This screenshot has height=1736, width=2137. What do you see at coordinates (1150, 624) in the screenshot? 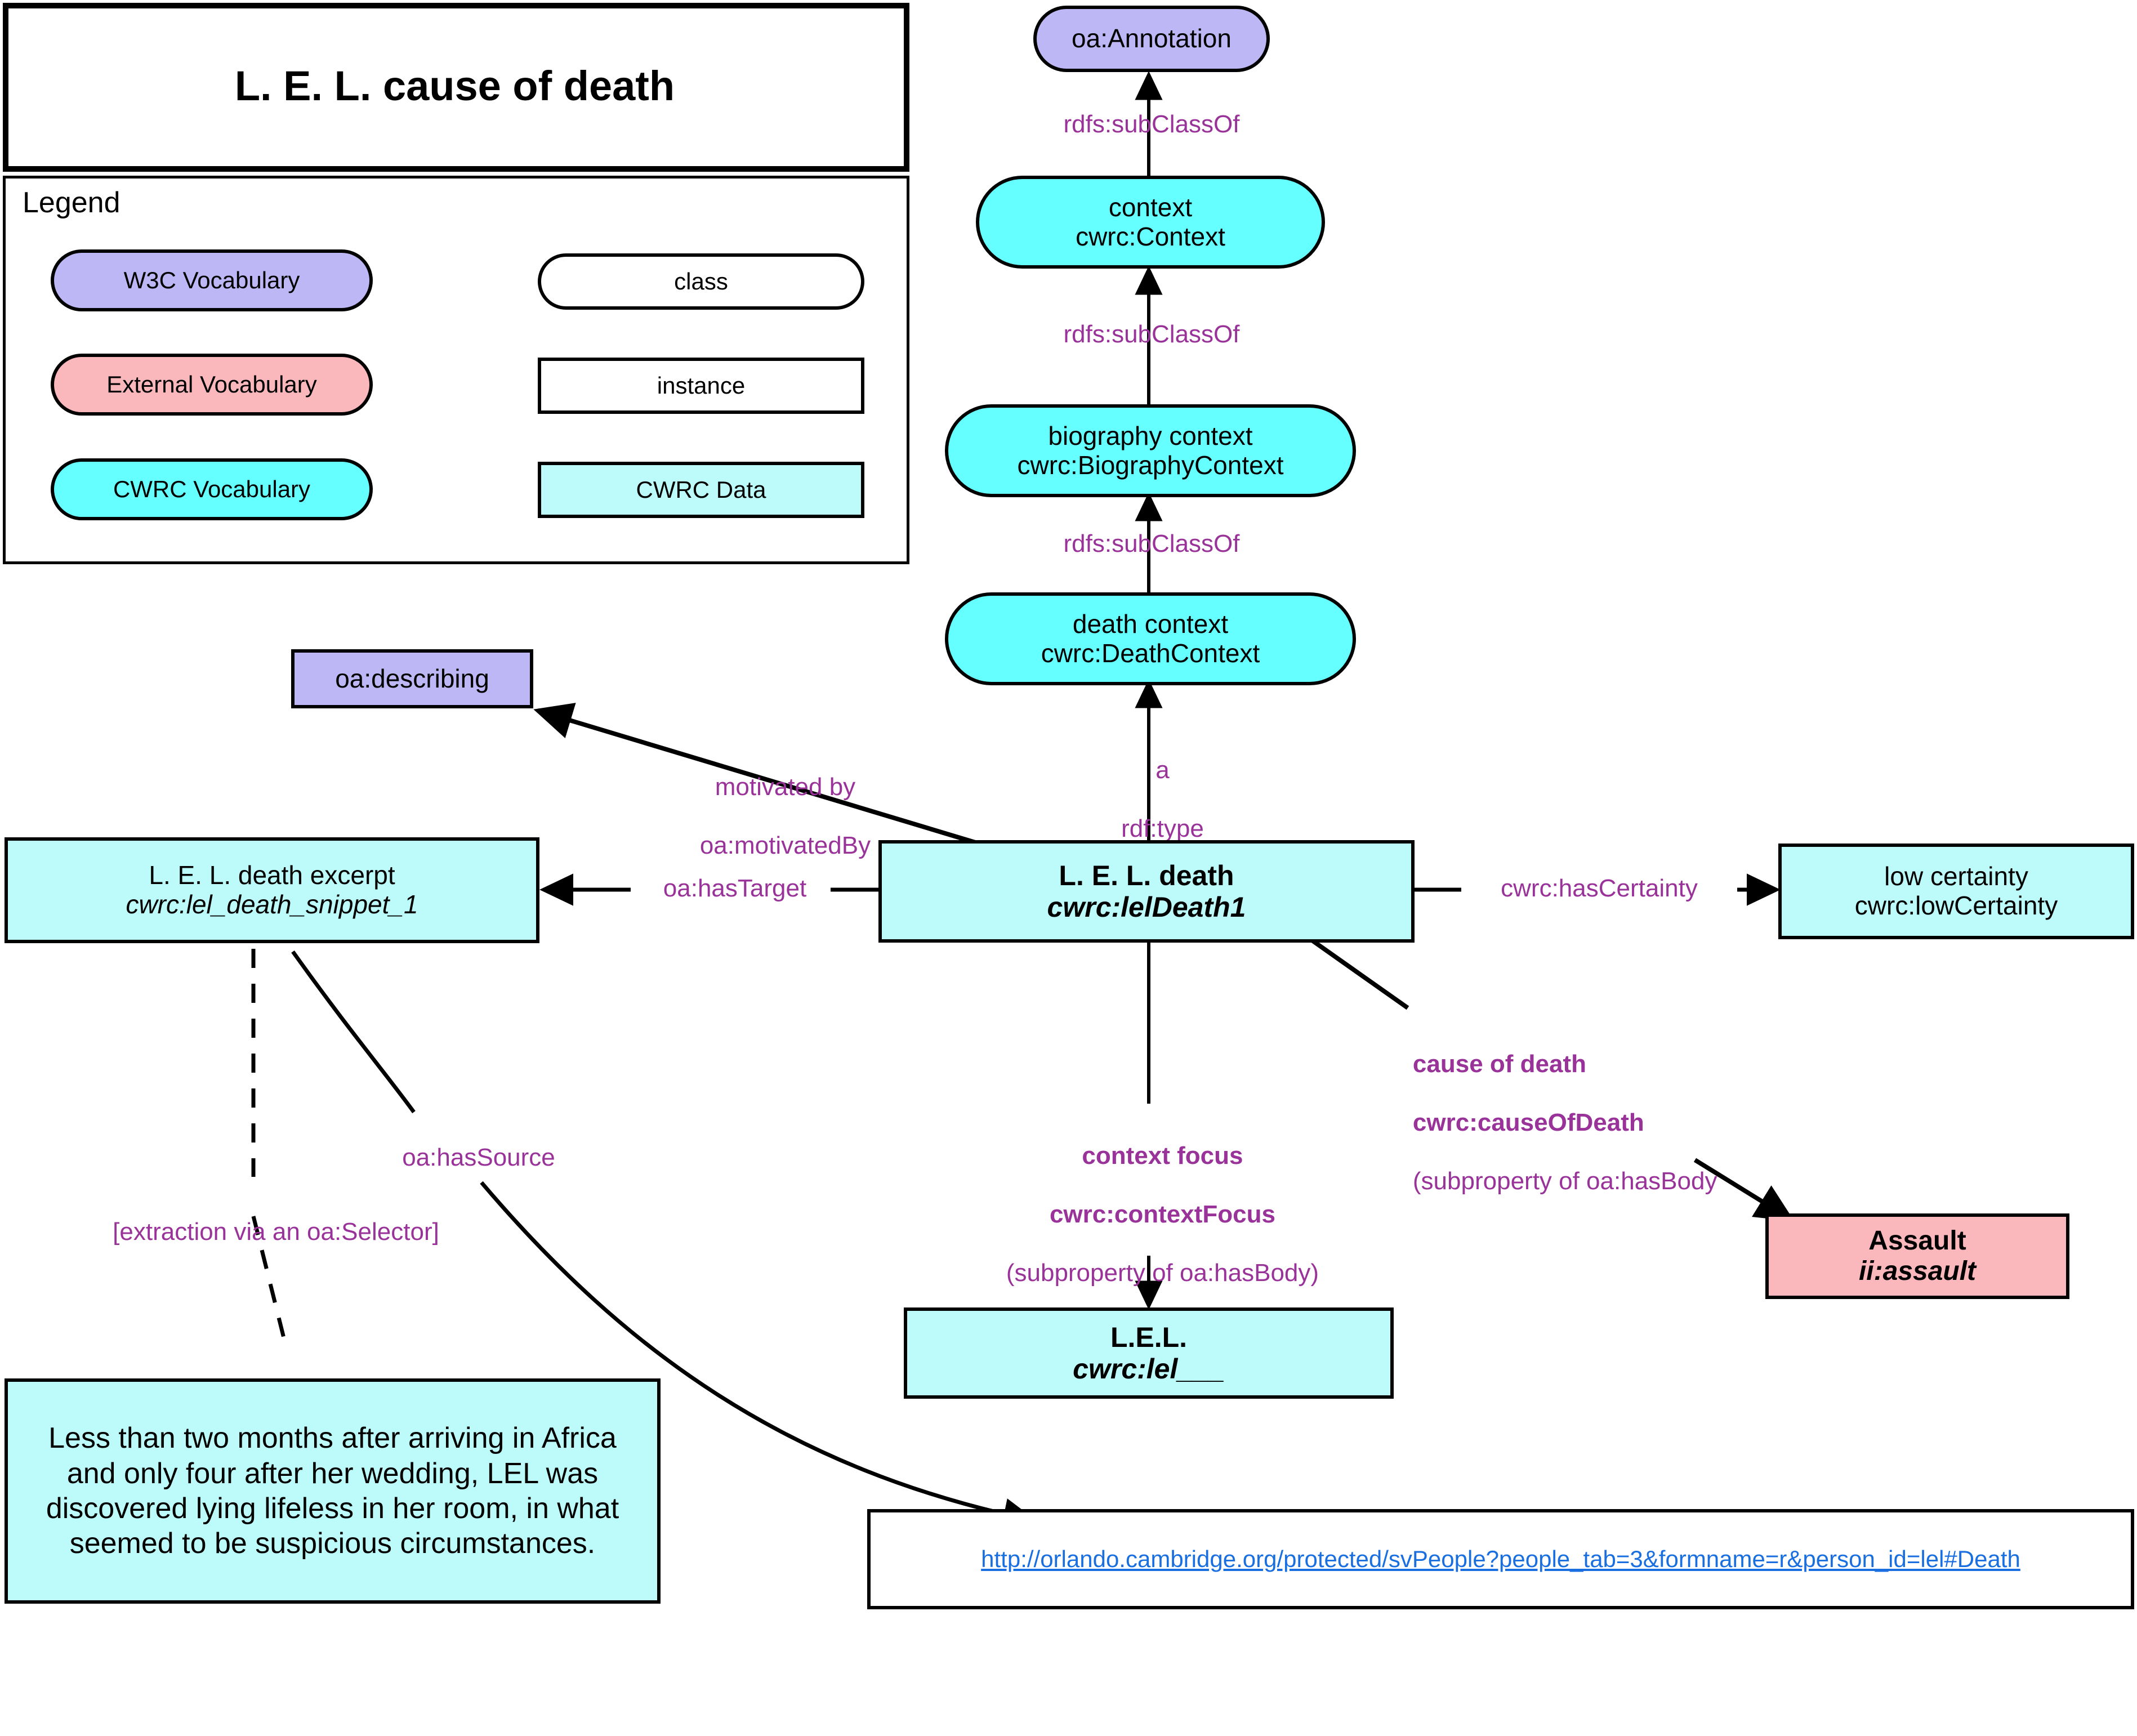
I see `node-label-line1: death context` at bounding box center [1150, 624].